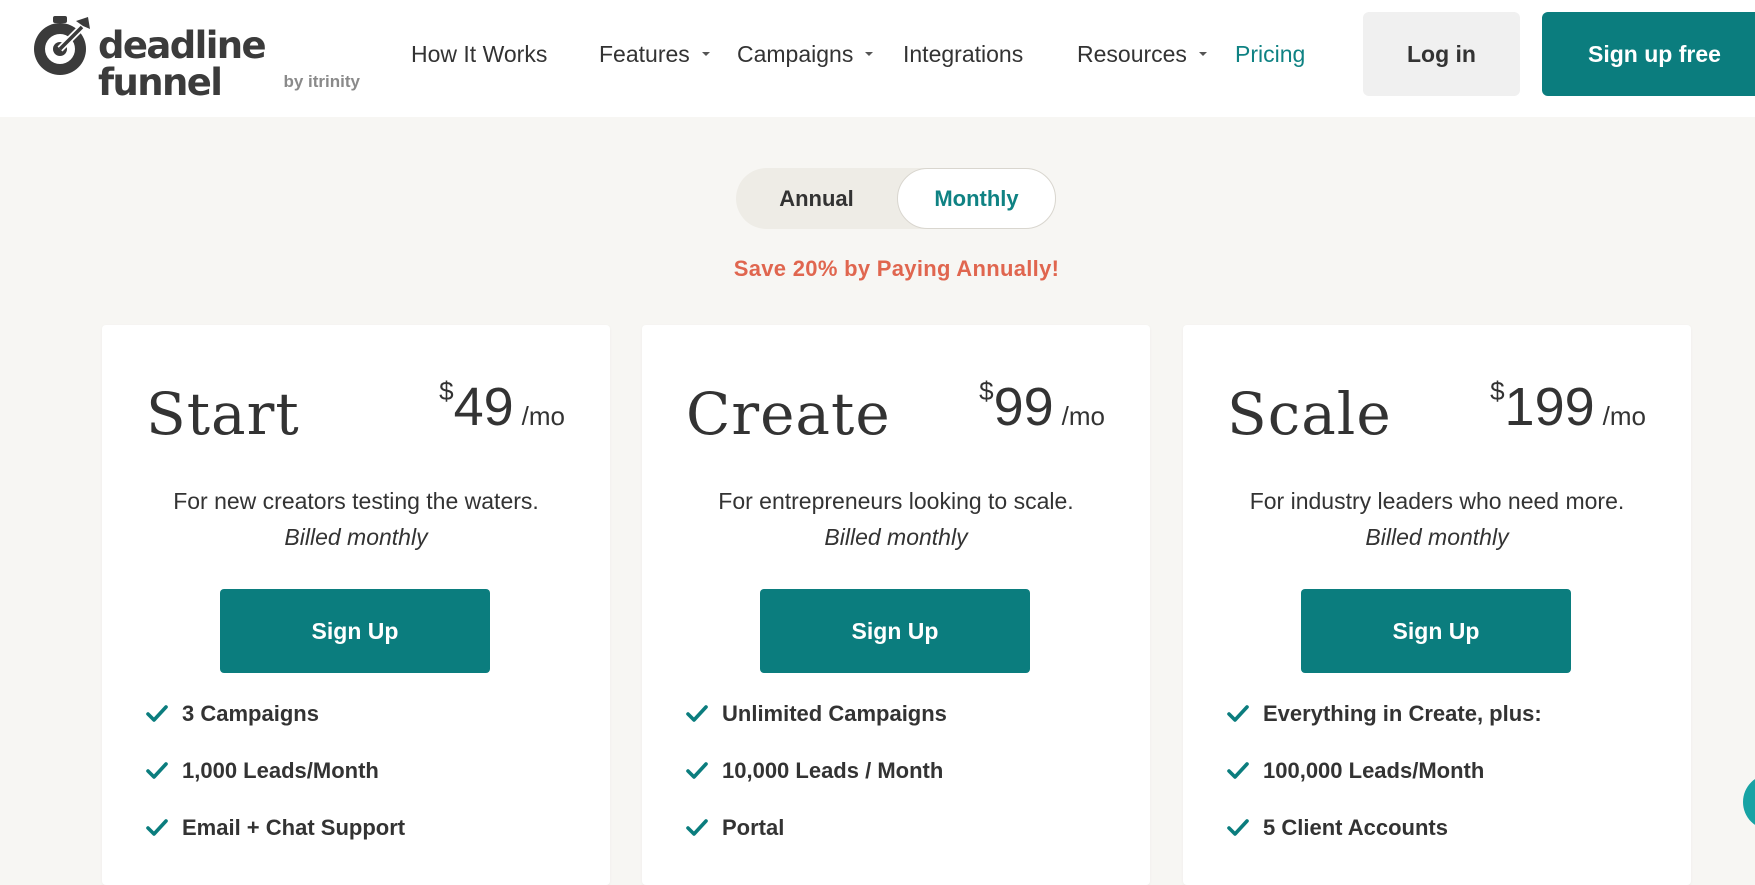 This screenshot has height=885, width=1755. Describe the element at coordinates (294, 827) in the screenshot. I see `feature-label: Email + Chat Support` at that location.